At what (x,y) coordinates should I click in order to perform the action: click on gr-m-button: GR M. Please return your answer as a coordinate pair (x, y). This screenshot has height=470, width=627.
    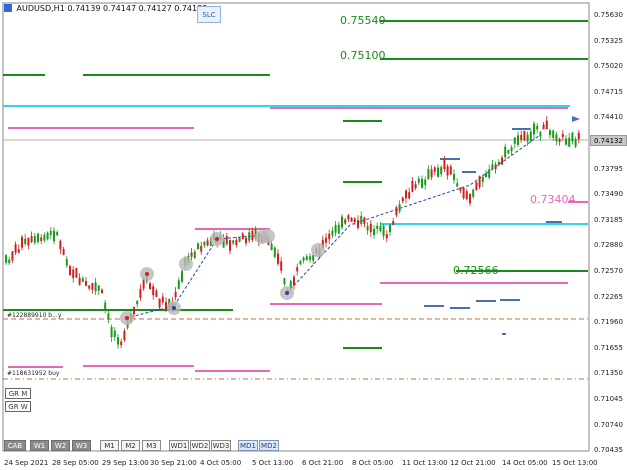
    Looking at the image, I should click on (18, 393).